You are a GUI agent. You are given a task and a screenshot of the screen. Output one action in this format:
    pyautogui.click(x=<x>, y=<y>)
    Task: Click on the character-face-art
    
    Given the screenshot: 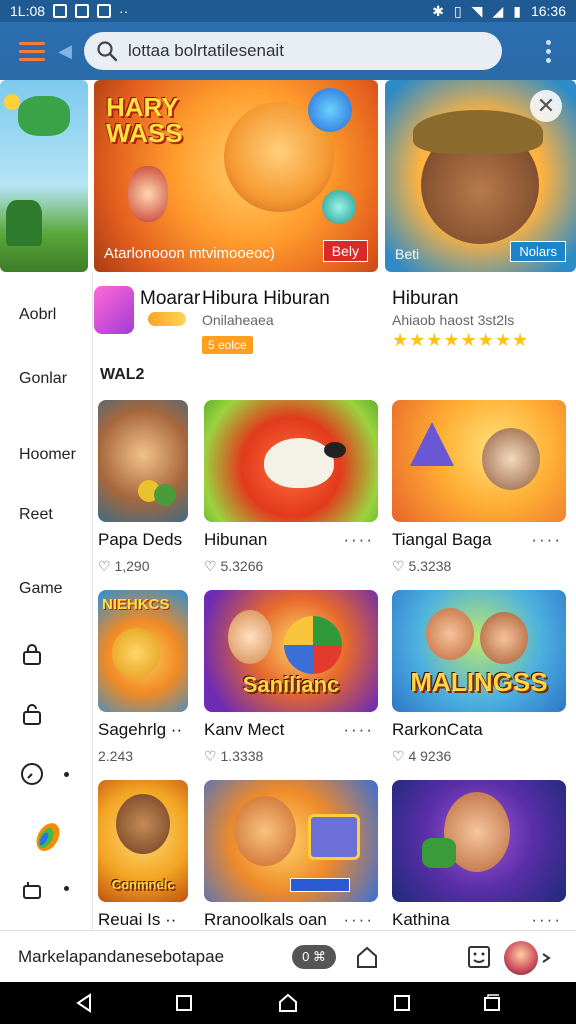 What is the action you would take?
    pyautogui.click(x=511, y=459)
    